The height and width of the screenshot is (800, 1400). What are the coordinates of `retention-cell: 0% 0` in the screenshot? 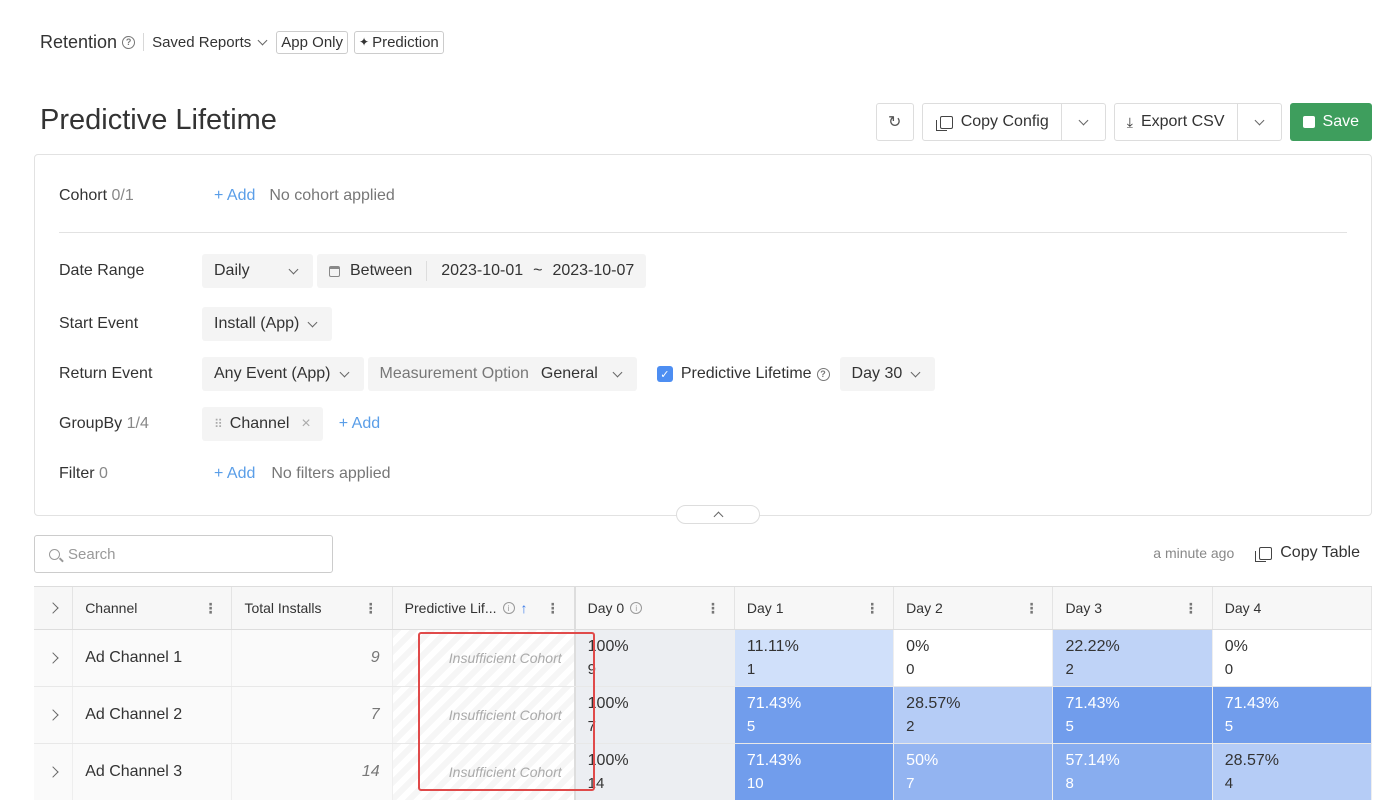 It's located at (1292, 658).